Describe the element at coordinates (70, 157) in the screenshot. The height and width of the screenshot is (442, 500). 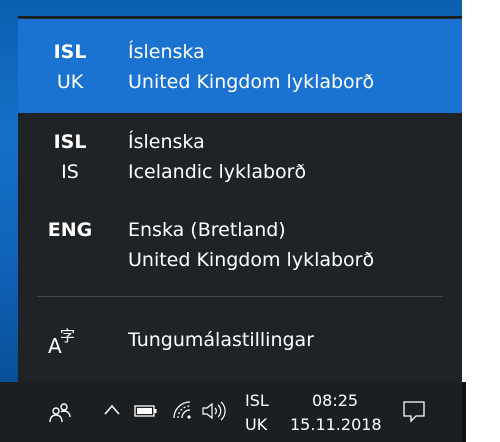
I see `language-code: ISL IS` at that location.